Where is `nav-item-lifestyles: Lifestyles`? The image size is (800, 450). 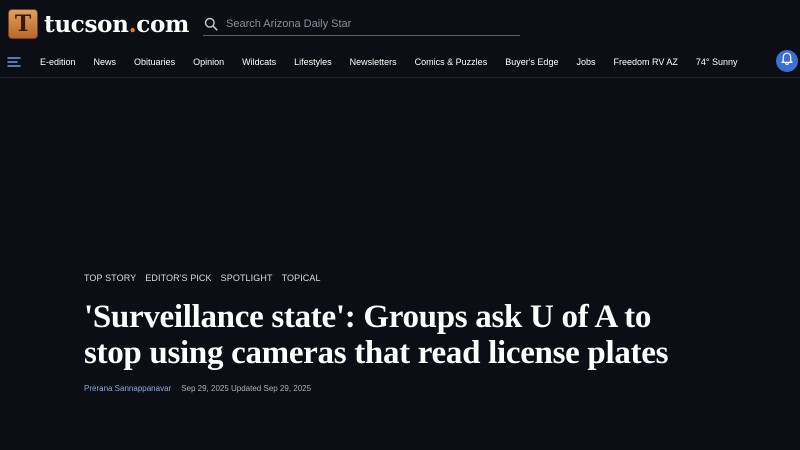
nav-item-lifestyles: Lifestyles is located at coordinates (313, 62).